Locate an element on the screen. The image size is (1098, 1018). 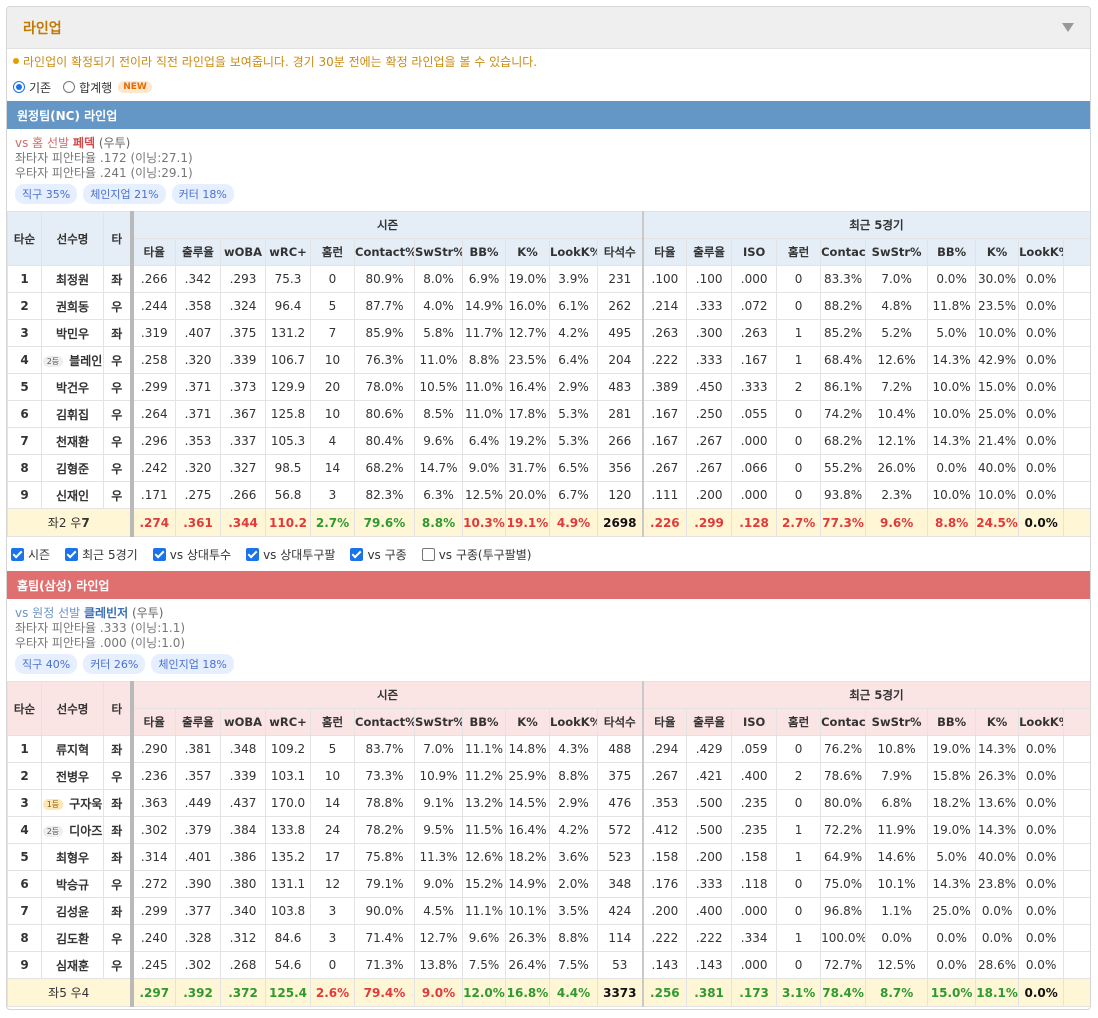
player-name: 심재훈 is located at coordinates (72, 966).